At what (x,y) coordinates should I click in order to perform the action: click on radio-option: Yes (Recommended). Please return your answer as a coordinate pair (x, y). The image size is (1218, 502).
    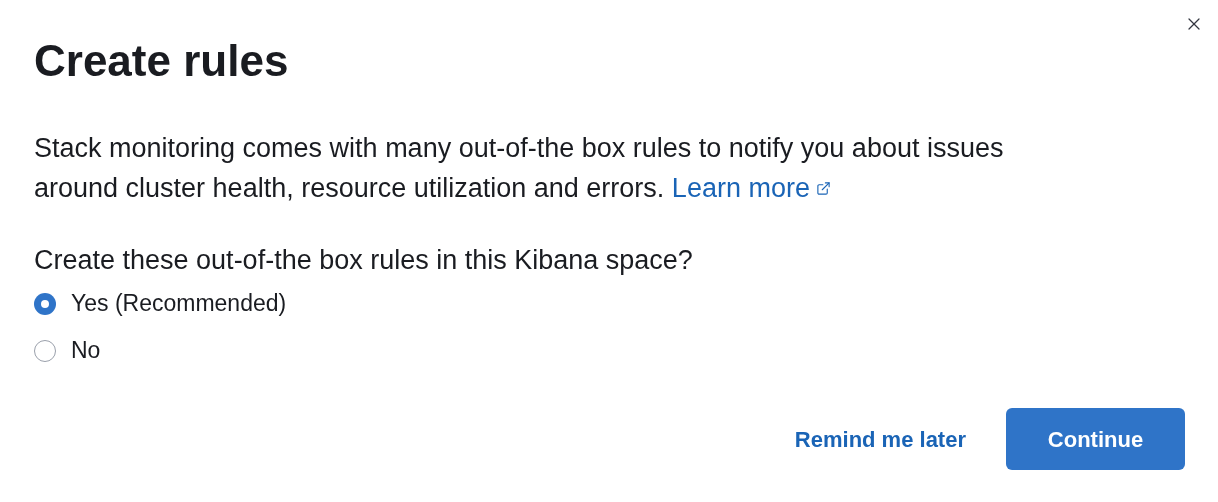
    Looking at the image, I should click on (160, 303).